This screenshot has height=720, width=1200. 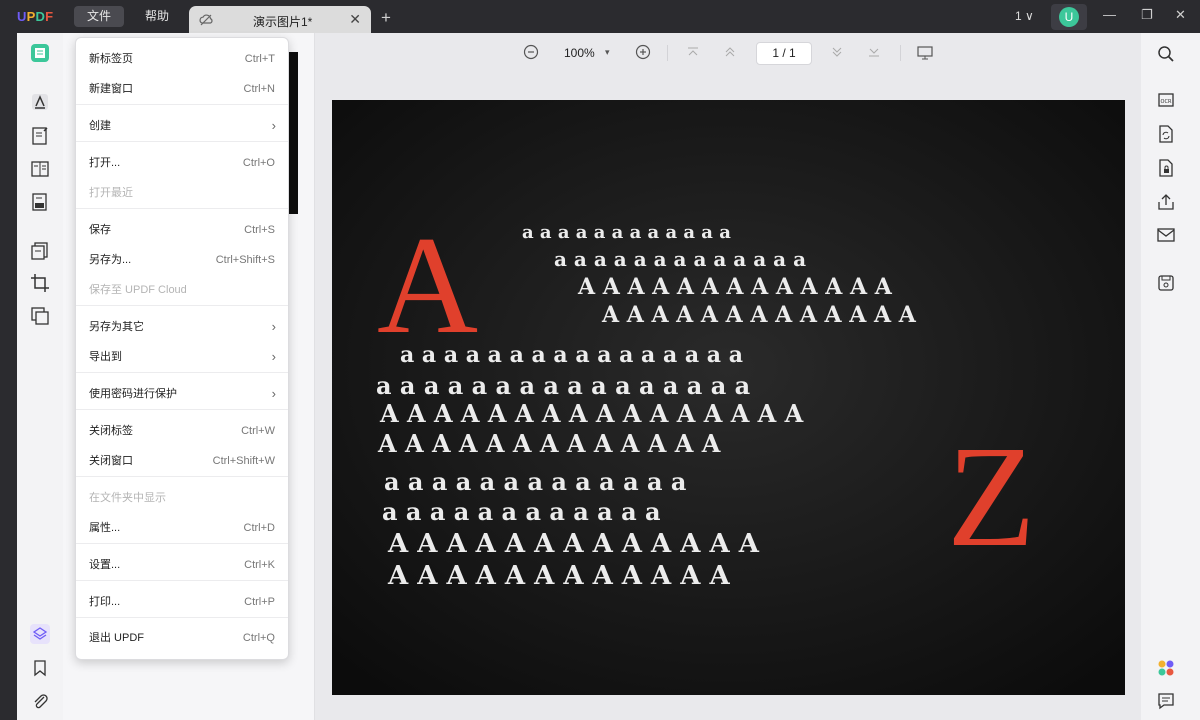 I want to click on open-recent-item: 打开最近, so click(x=182, y=193).